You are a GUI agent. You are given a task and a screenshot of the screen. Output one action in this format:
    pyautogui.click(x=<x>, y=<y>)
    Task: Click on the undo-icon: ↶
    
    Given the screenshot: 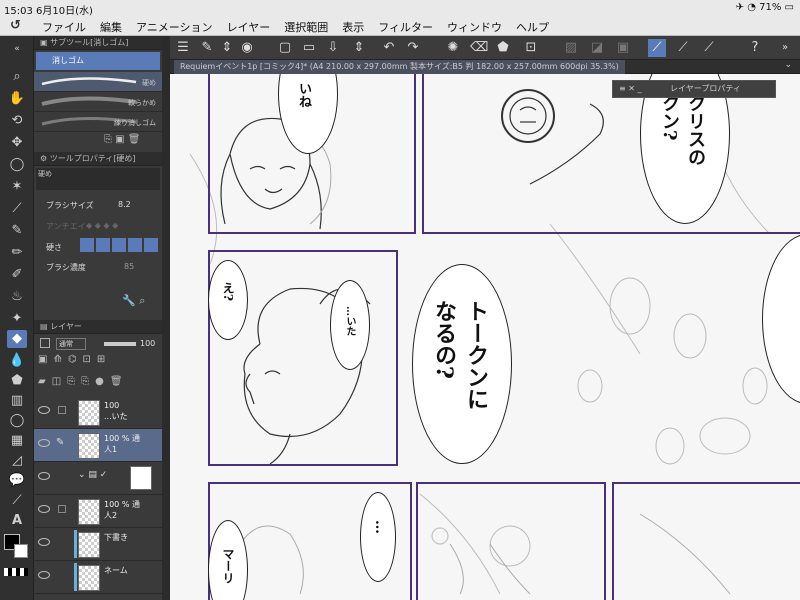 What is the action you would take?
    pyautogui.click(x=389, y=48)
    